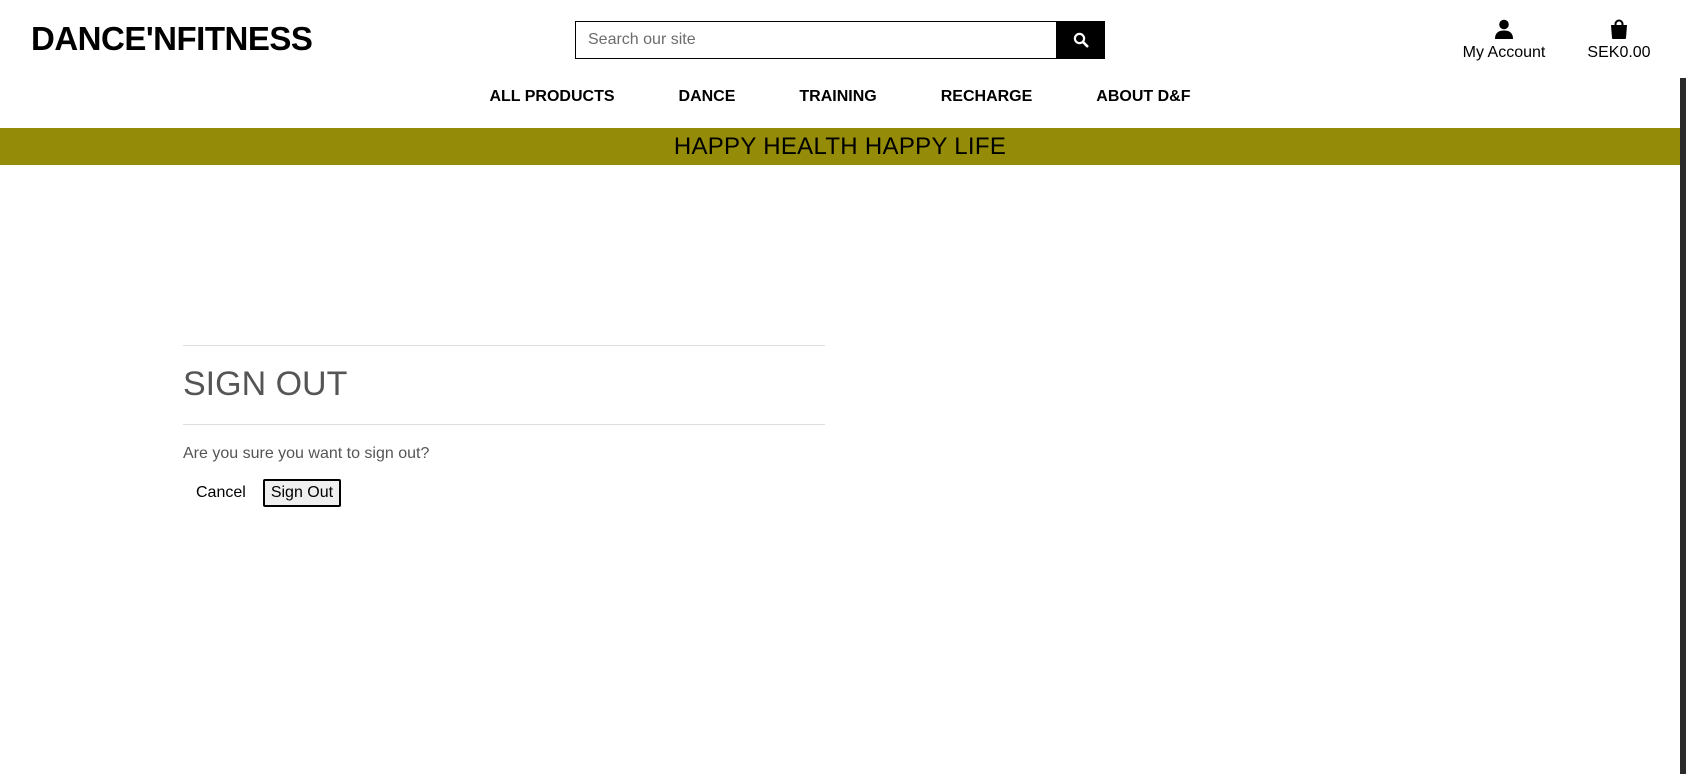 The width and height of the screenshot is (1686, 774). What do you see at coordinates (987, 97) in the screenshot?
I see `nav-item-recharge: RECHARGE` at bounding box center [987, 97].